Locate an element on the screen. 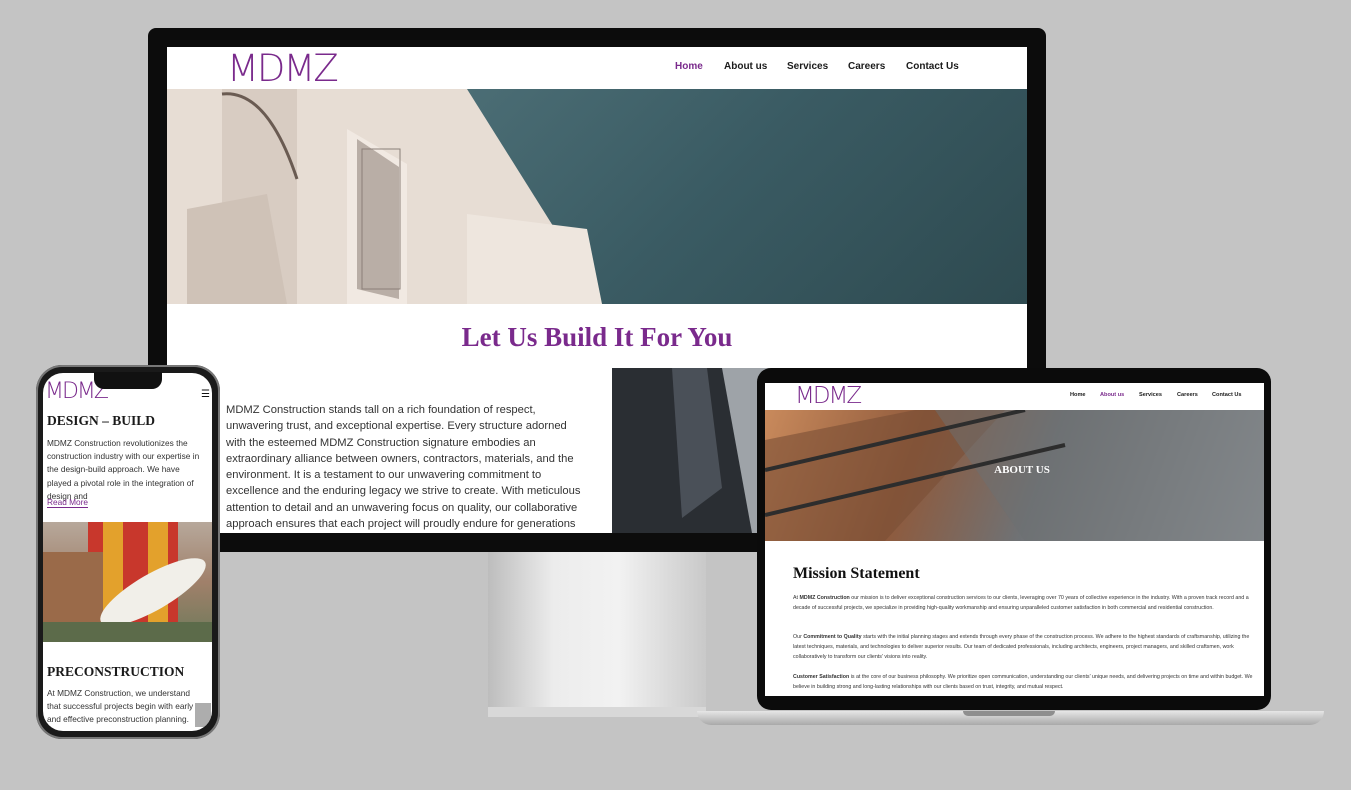  desktop-nav-home: Home is located at coordinates (689, 66).